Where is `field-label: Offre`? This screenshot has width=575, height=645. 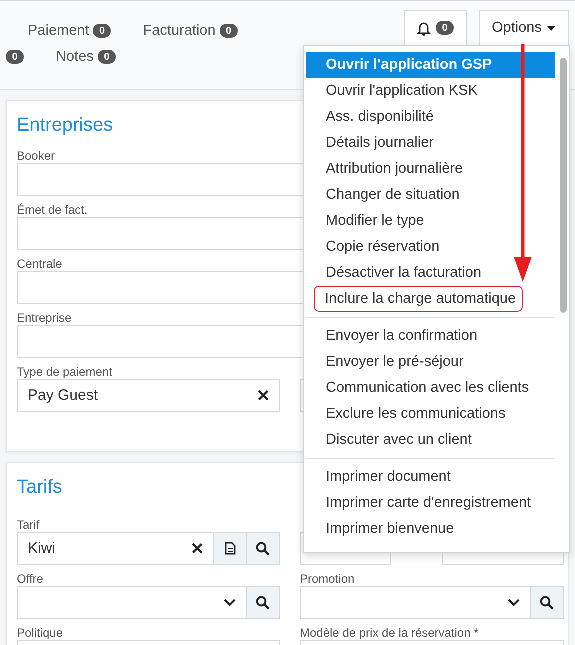 field-label: Offre is located at coordinates (30, 579).